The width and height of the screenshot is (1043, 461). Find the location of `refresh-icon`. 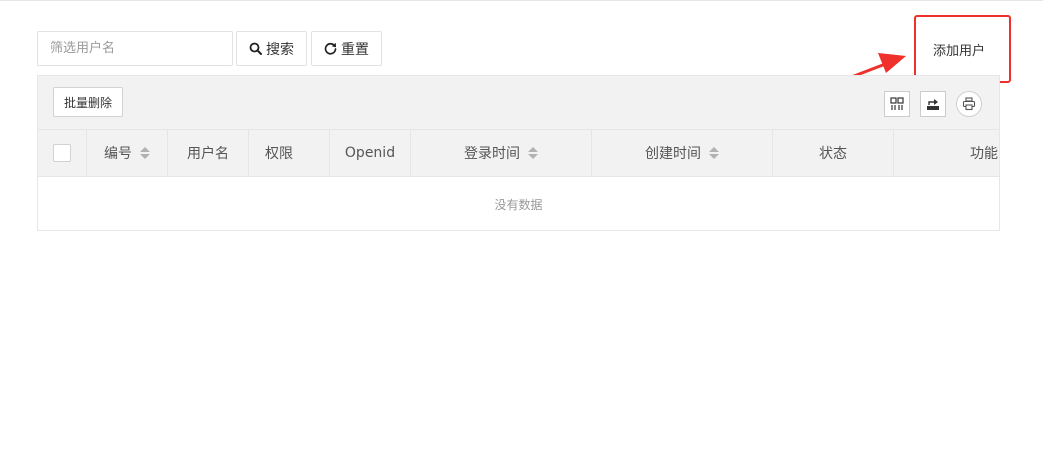

refresh-icon is located at coordinates (330, 48).